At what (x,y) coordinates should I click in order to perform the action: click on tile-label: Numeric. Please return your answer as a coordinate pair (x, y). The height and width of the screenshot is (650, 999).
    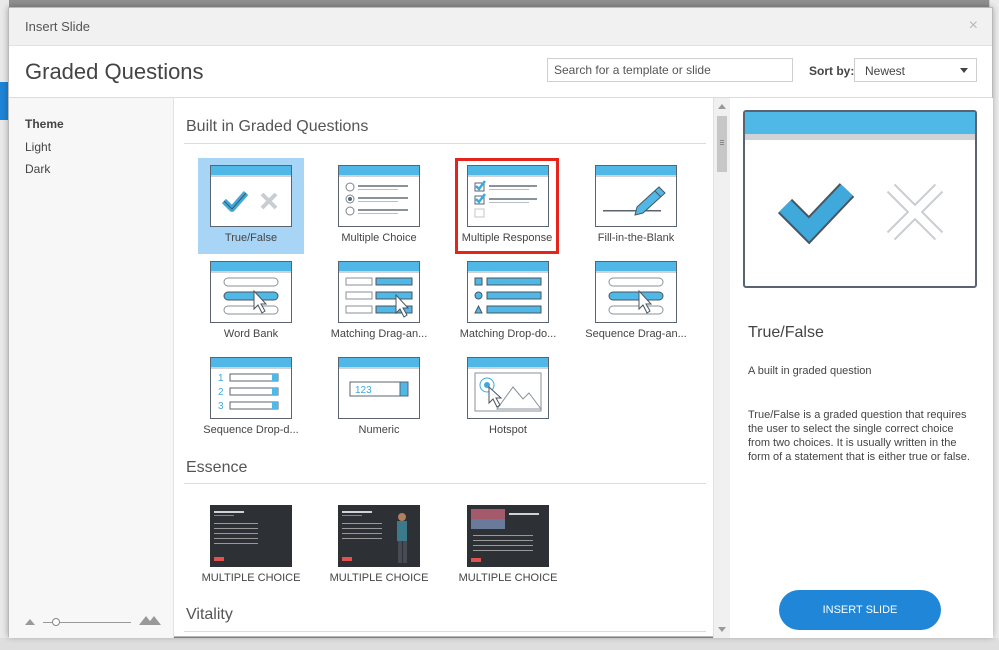
    Looking at the image, I should click on (379, 430).